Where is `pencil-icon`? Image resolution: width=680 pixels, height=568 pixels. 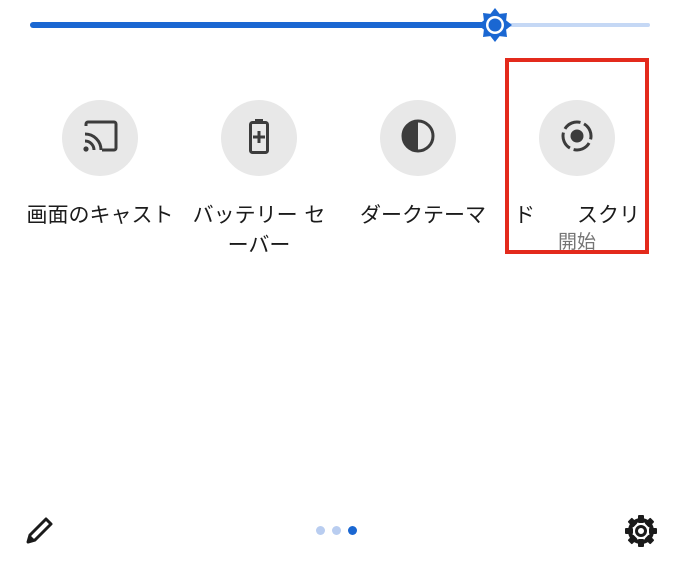 pencil-icon is located at coordinates (39, 534).